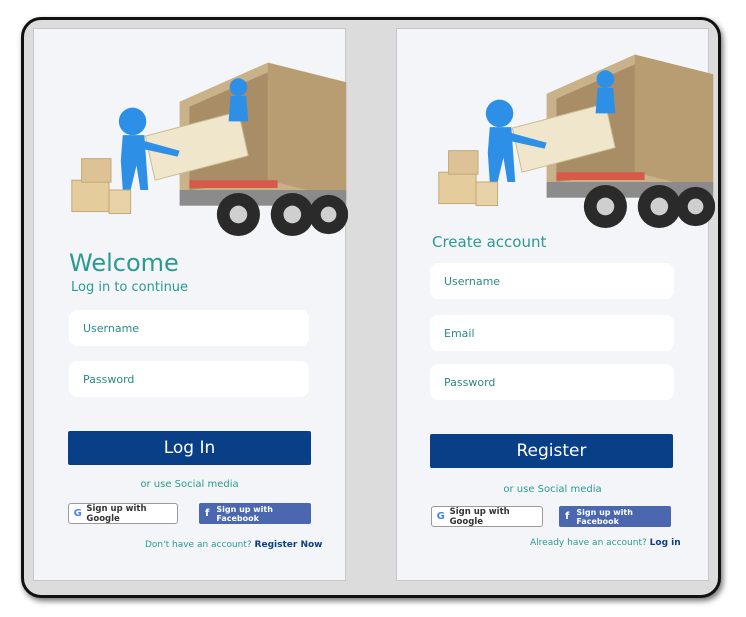 The image size is (746, 617). Describe the element at coordinates (552, 333) in the screenshot. I see `email-input: Email` at that location.